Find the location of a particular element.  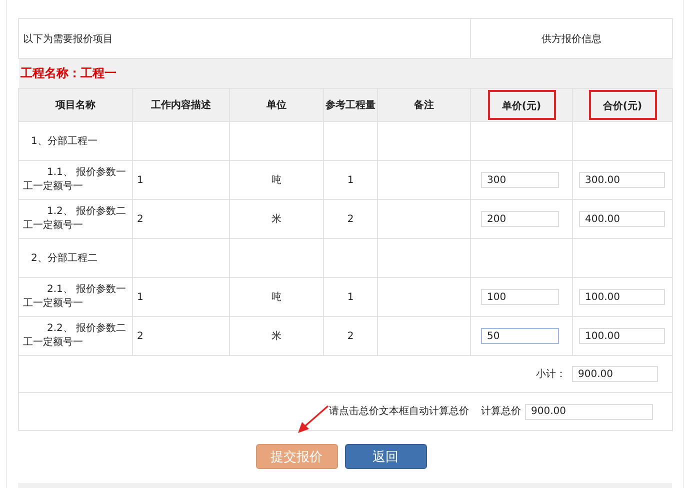

total-field: 900.00 is located at coordinates (589, 412).